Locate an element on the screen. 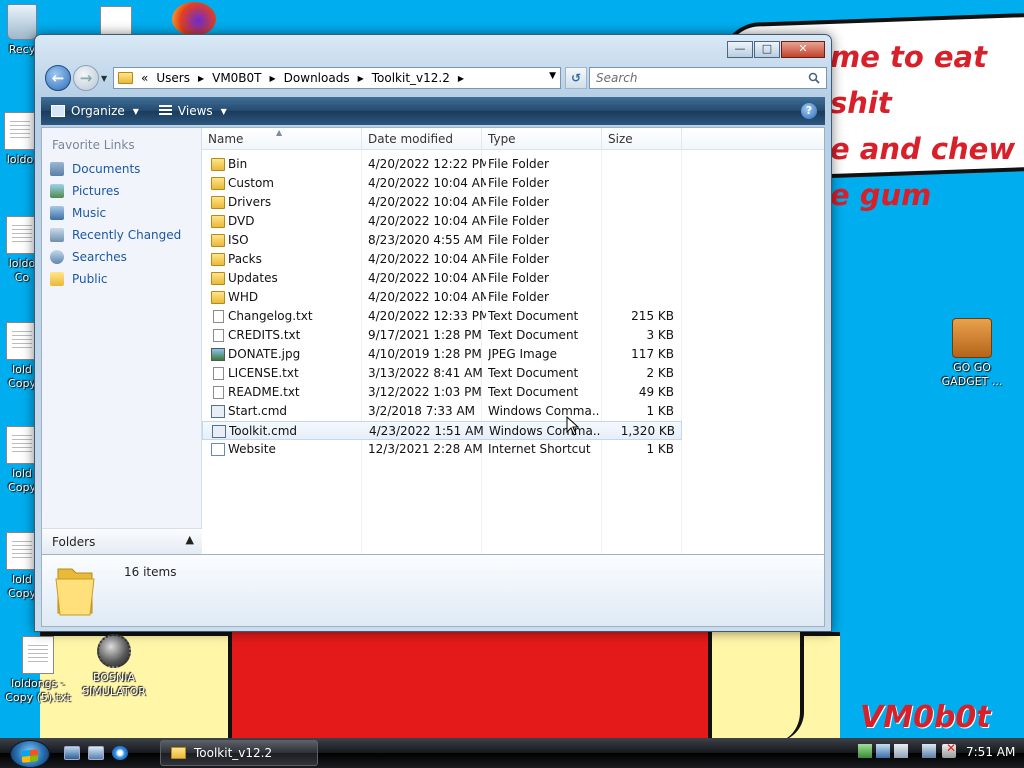 This screenshot has width=1024, height=768. file-date-modified: 4/23/2022 1:51 AM is located at coordinates (426, 431).